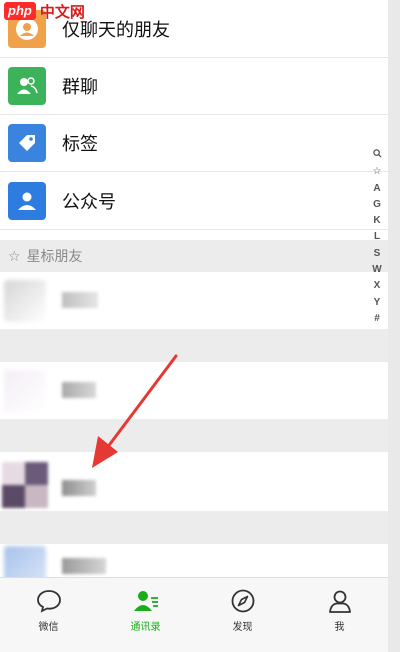 The image size is (400, 652). Describe the element at coordinates (376, 270) in the screenshot. I see `index-letter: W` at that location.